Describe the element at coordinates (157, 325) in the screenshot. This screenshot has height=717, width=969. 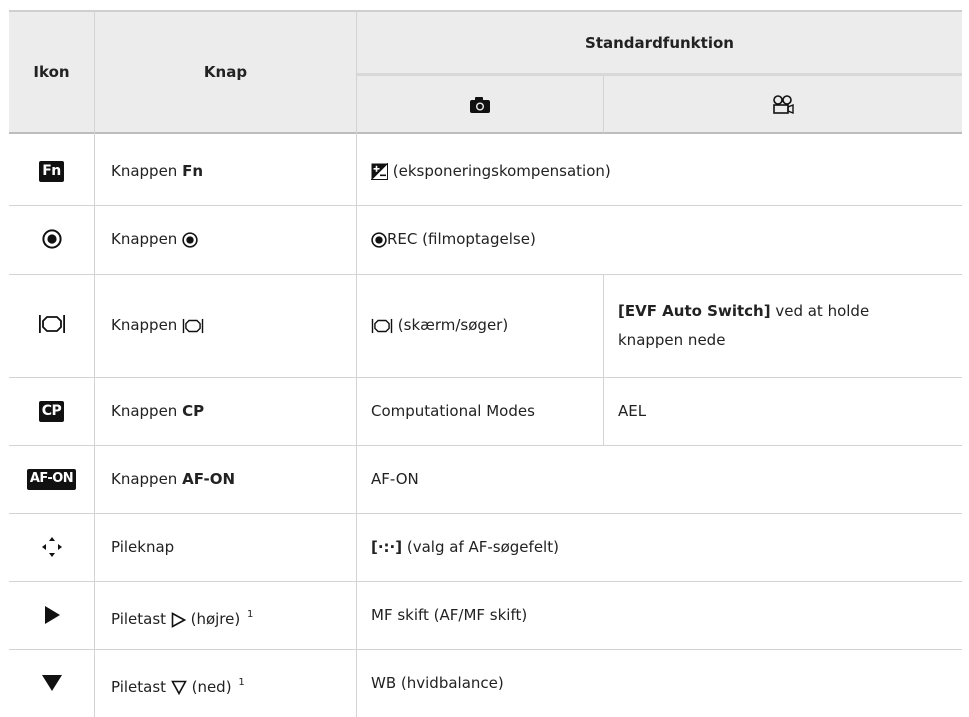
I see `knap-label-lv: Knappen` at that location.